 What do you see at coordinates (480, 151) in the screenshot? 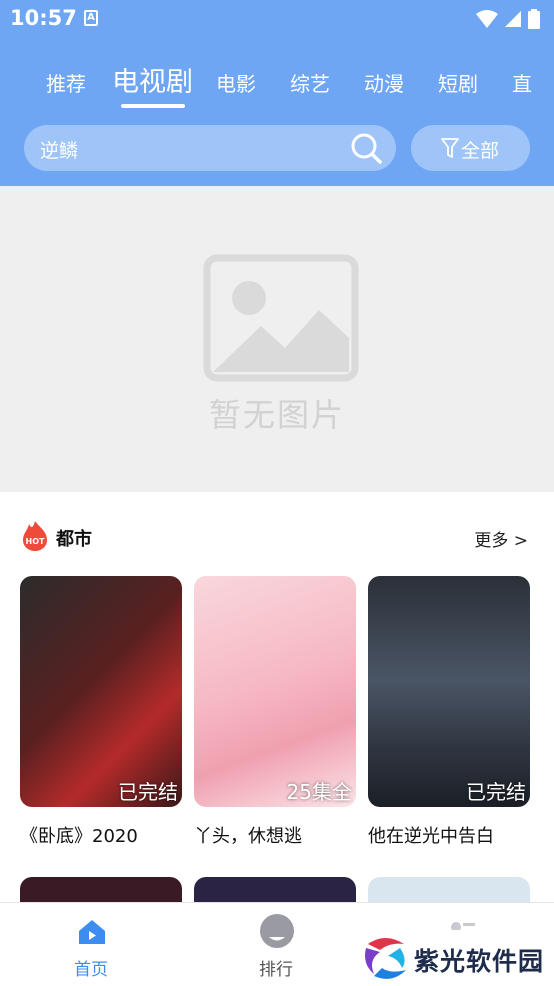
I see `filter-label: 全部` at bounding box center [480, 151].